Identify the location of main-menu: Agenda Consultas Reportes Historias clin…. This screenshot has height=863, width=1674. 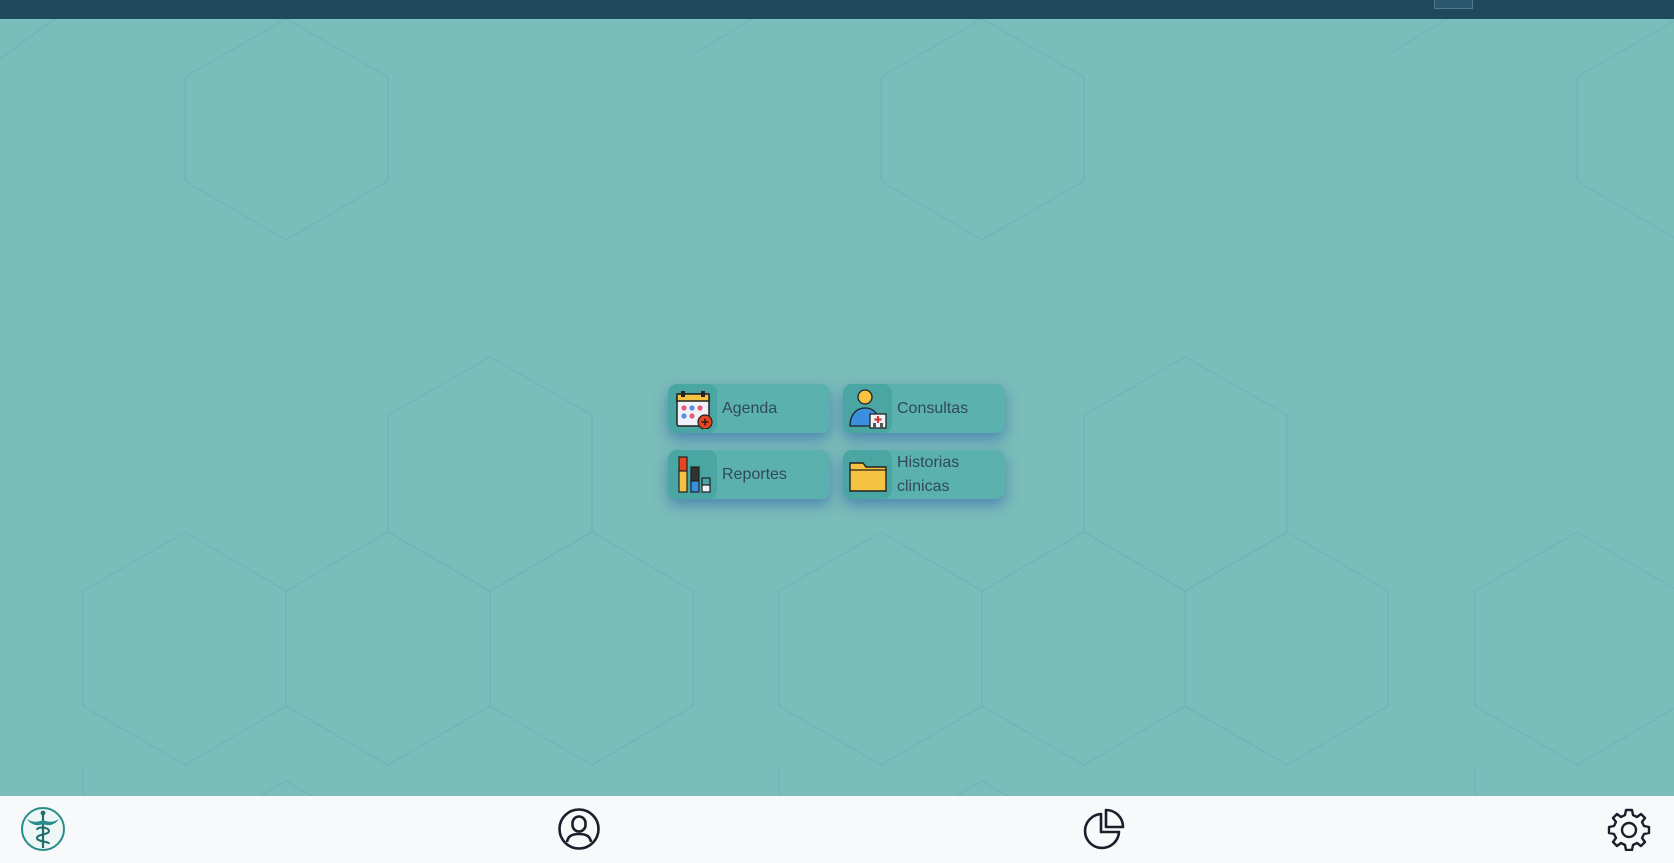
(838, 443).